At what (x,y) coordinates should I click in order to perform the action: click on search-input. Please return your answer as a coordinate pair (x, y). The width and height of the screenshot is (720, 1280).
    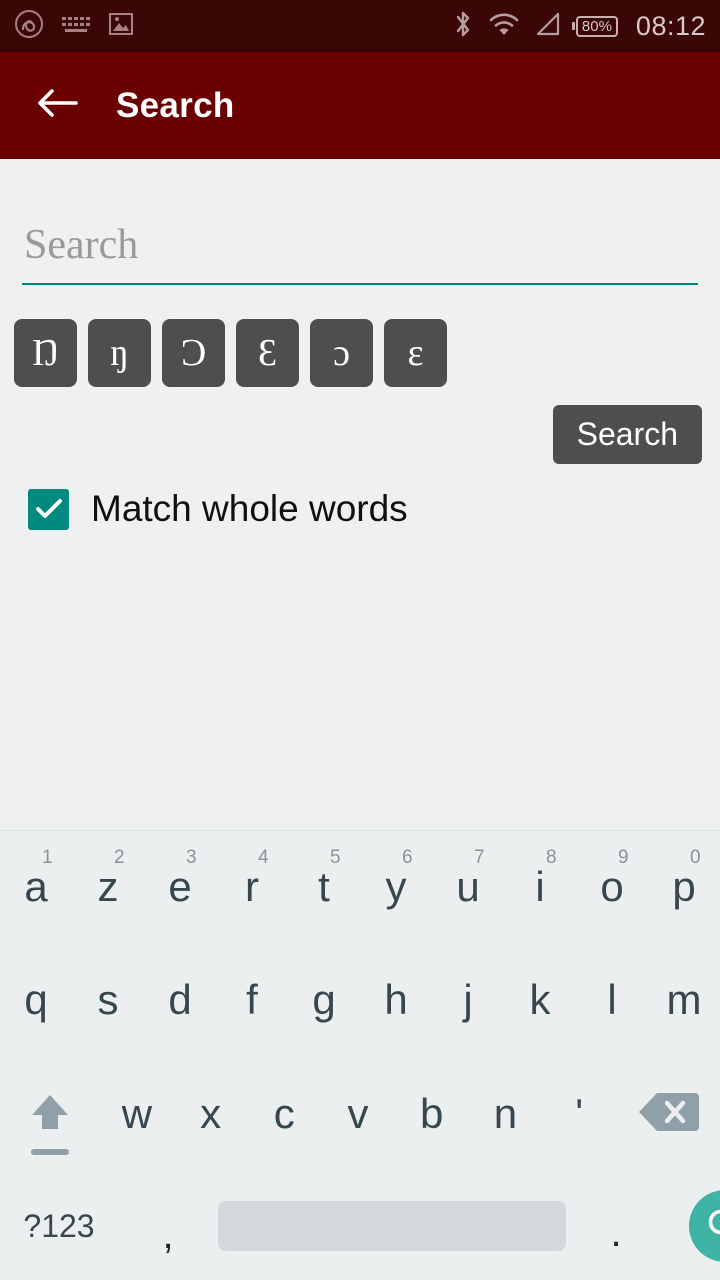
    Looking at the image, I should click on (360, 252).